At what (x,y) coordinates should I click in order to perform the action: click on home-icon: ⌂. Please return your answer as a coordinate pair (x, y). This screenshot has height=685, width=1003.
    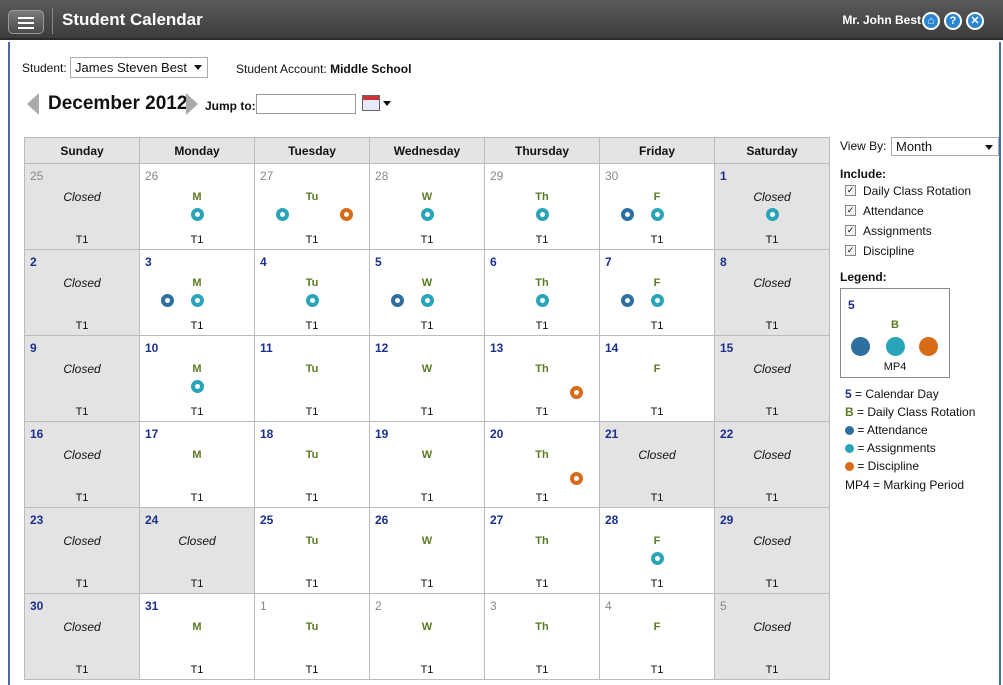
    Looking at the image, I should click on (931, 21).